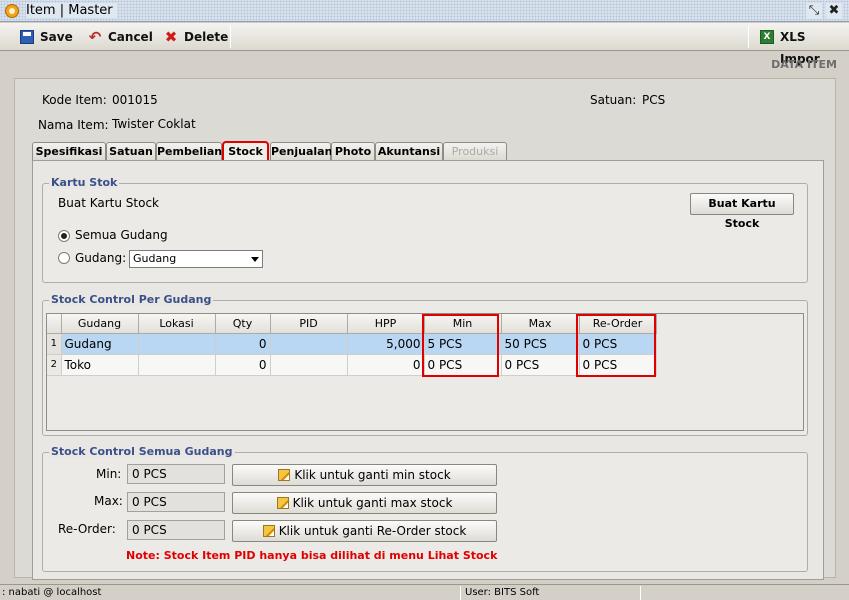 This screenshot has height=600, width=849. I want to click on table-row: 2 Toko 0 0 0 PCS 0 PCS 0 PCS, so click(352, 365).